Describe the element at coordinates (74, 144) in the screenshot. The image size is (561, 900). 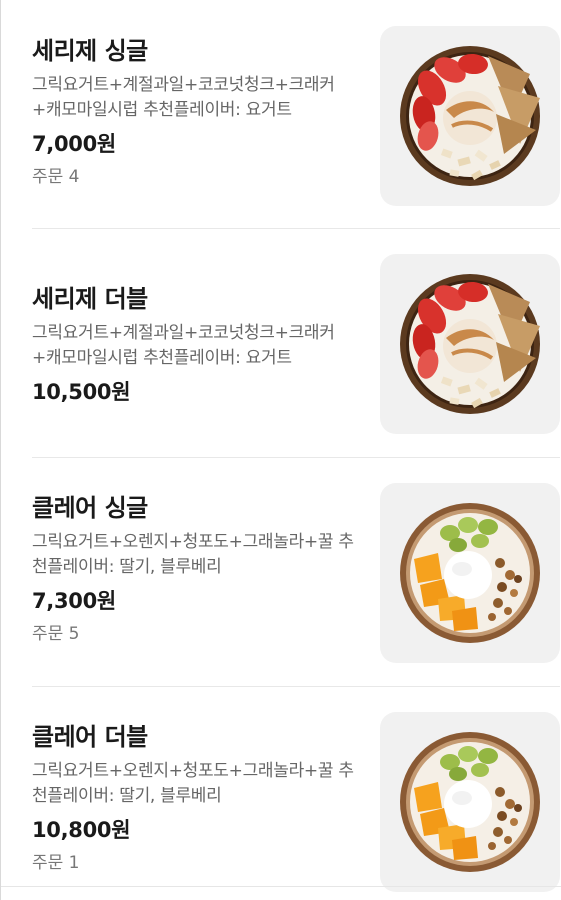
I see `menu-item-price: 7,000원` at that location.